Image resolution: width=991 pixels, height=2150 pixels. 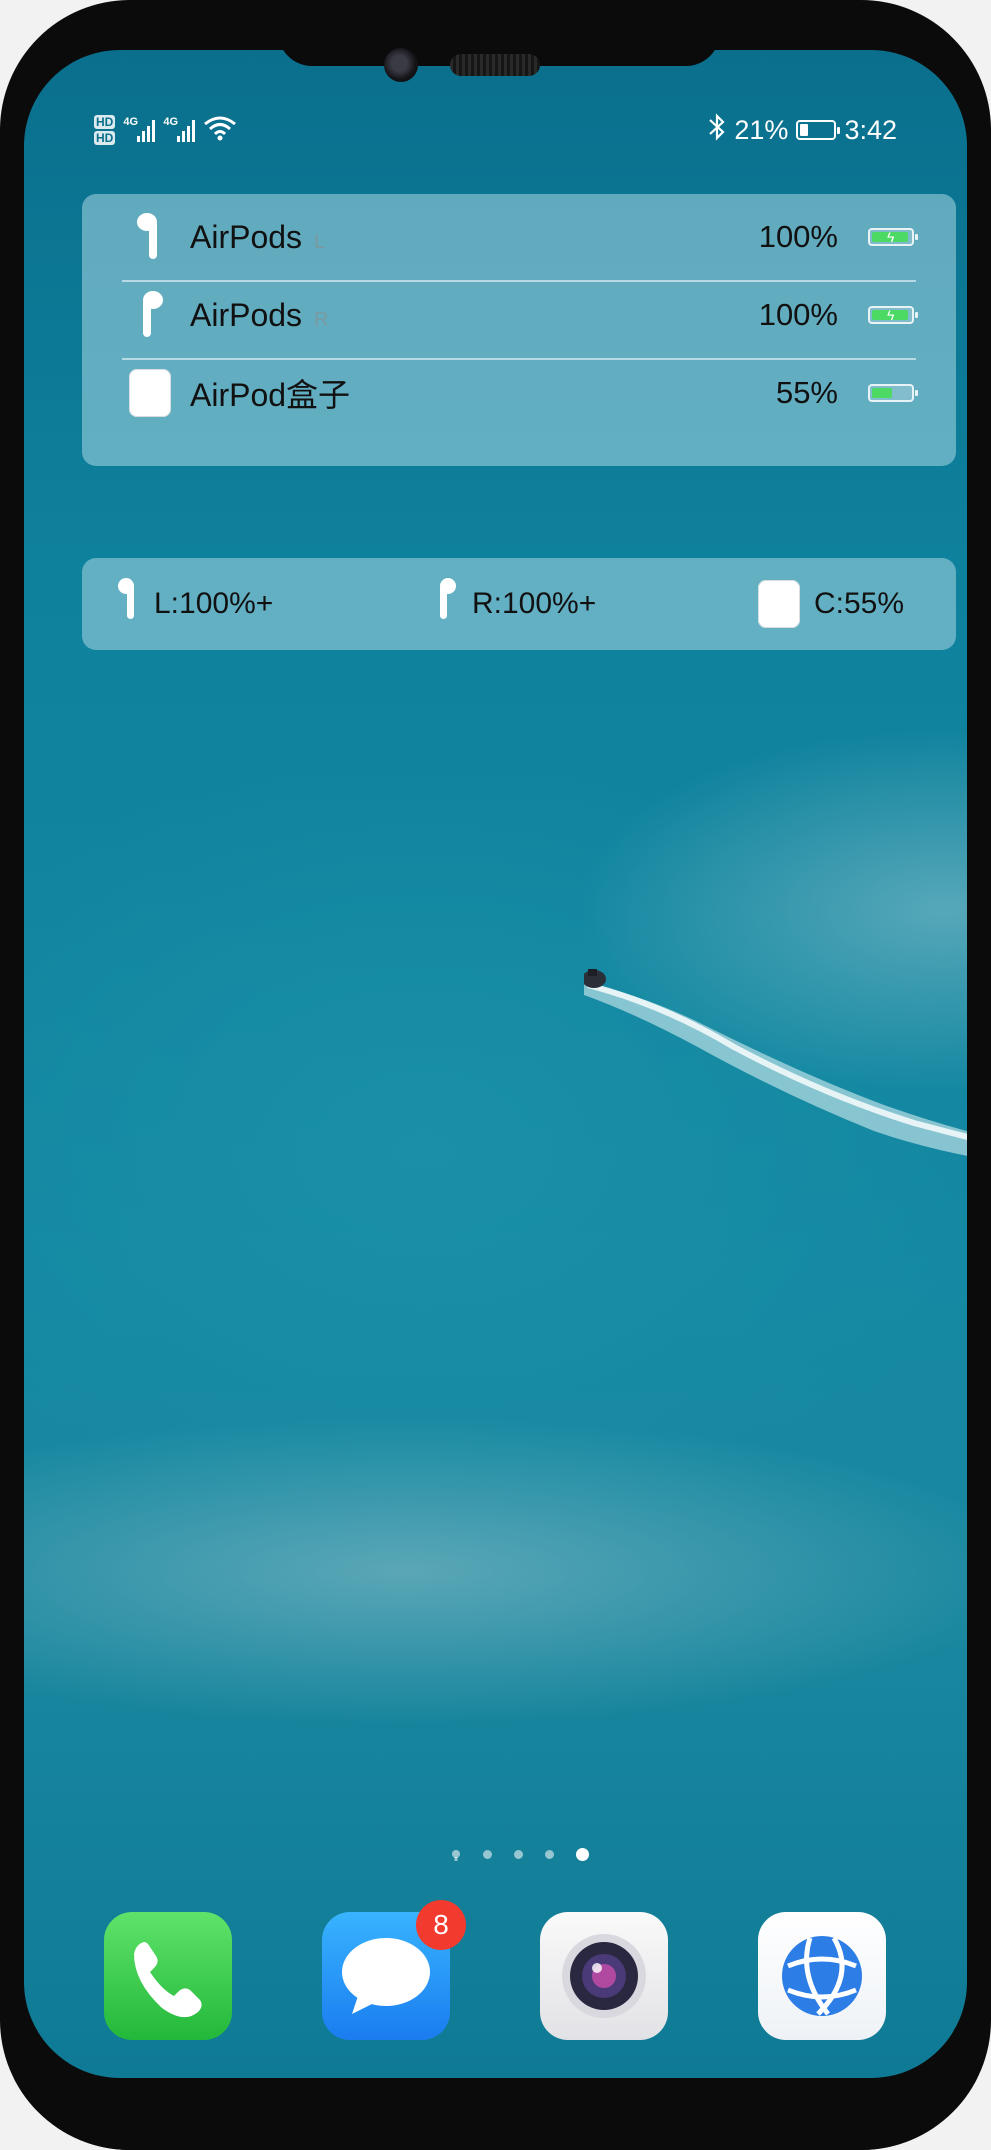 What do you see at coordinates (441, 1925) in the screenshot?
I see `notification-badge: 8` at bounding box center [441, 1925].